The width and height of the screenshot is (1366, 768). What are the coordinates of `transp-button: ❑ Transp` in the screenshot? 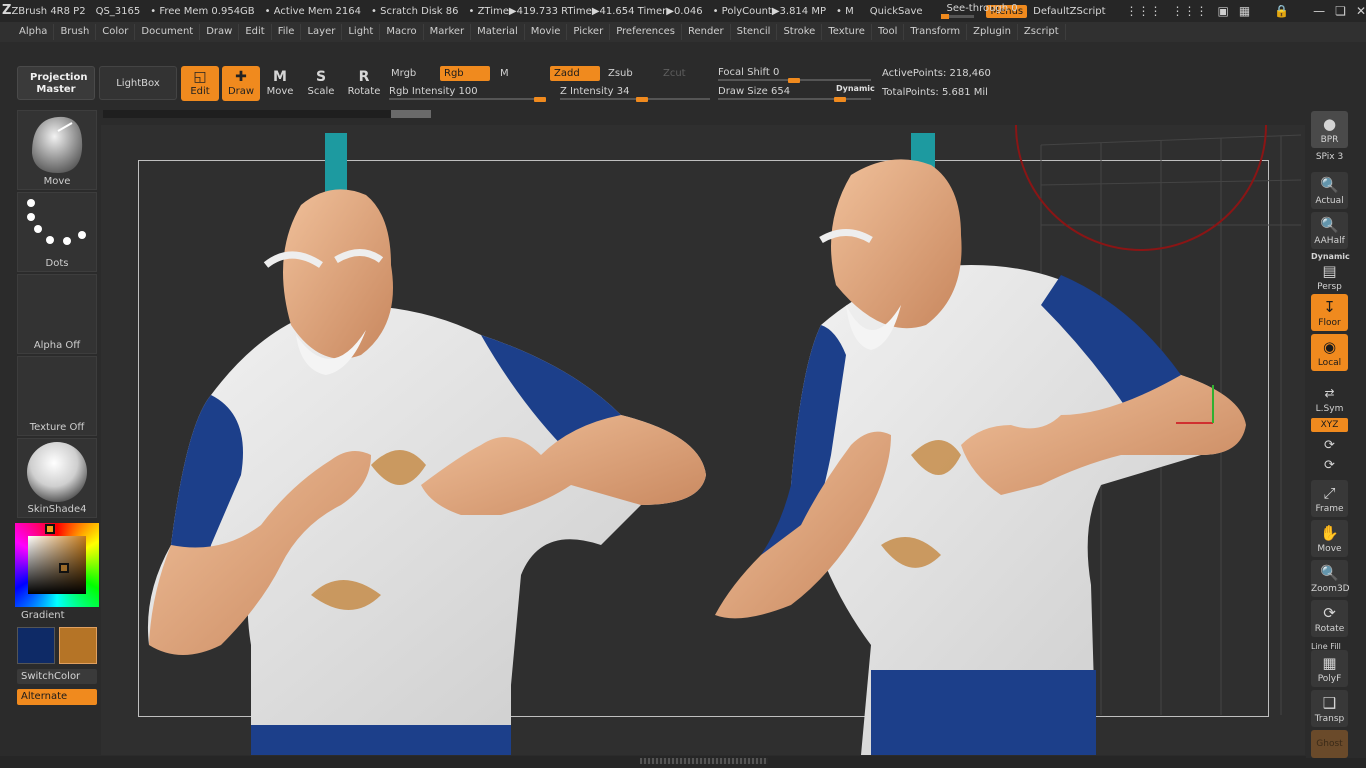 It's located at (1329, 708).